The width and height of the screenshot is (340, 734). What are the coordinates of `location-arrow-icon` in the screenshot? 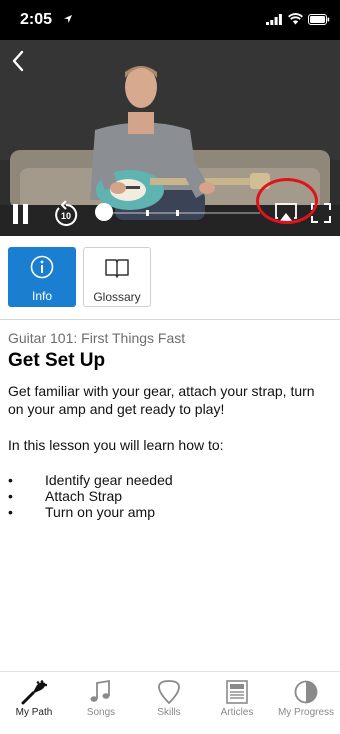 It's located at (68, 19).